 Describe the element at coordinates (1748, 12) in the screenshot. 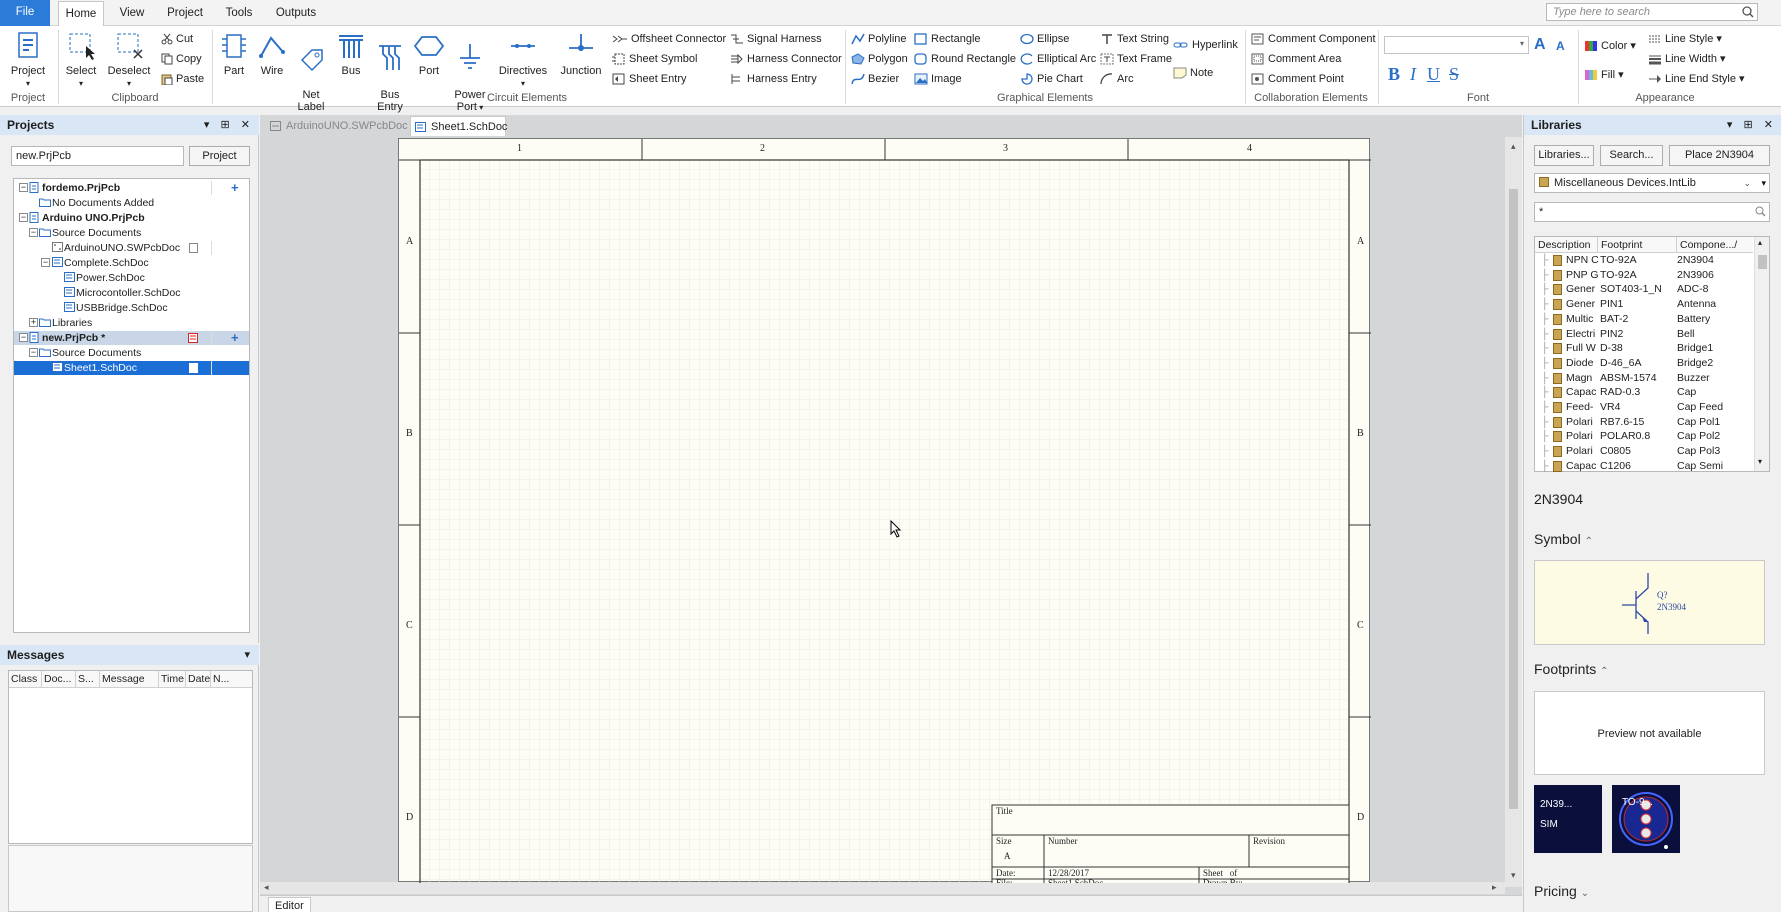

I see `search-icon` at that location.